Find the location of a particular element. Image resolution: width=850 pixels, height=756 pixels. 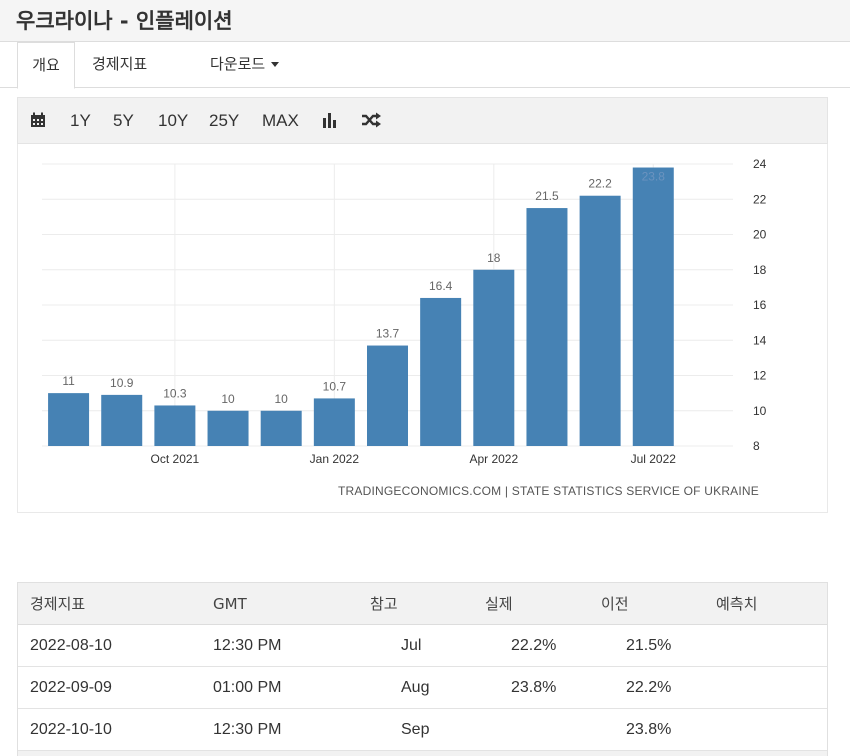

tab-download: 다운로드 is located at coordinates (255, 65).